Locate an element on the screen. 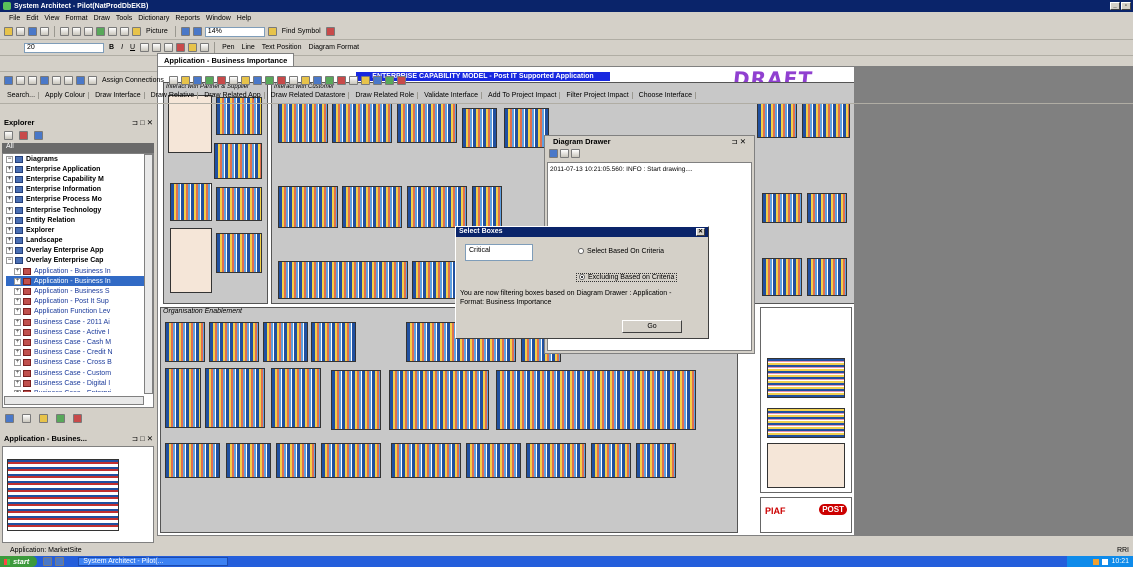 This screenshot has height=567, width=1133. filter-toolbar-button: Draw Related Datastore is located at coordinates (309, 95).